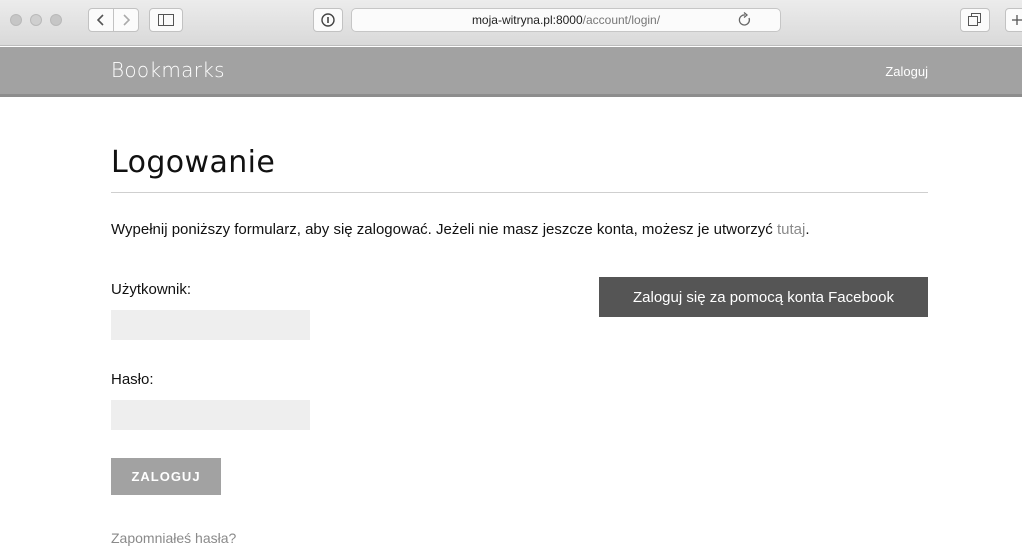  I want to click on address-bar: moja-witryna.pl:8000/account/login/, so click(566, 20).